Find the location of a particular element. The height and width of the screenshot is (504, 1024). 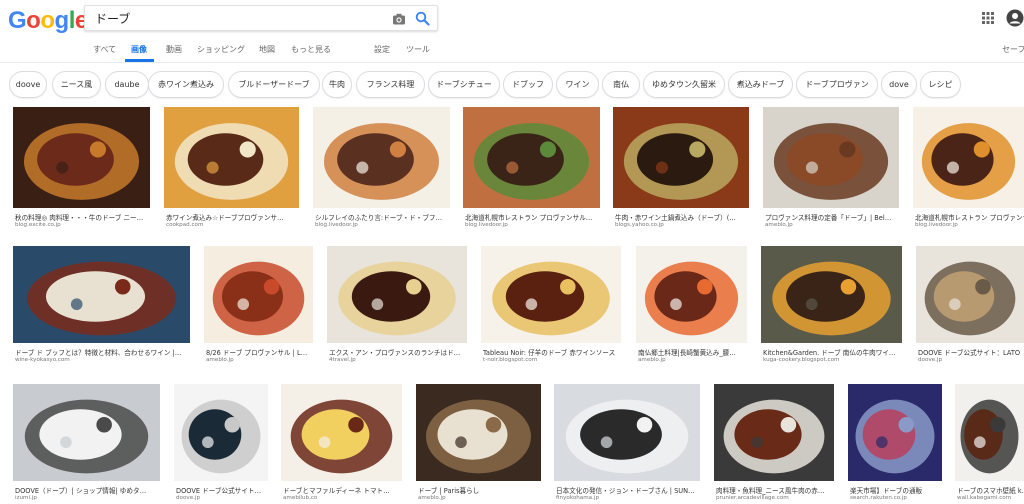

image-caption: 楽天市場】ドーブの通販 is located at coordinates (896, 490).